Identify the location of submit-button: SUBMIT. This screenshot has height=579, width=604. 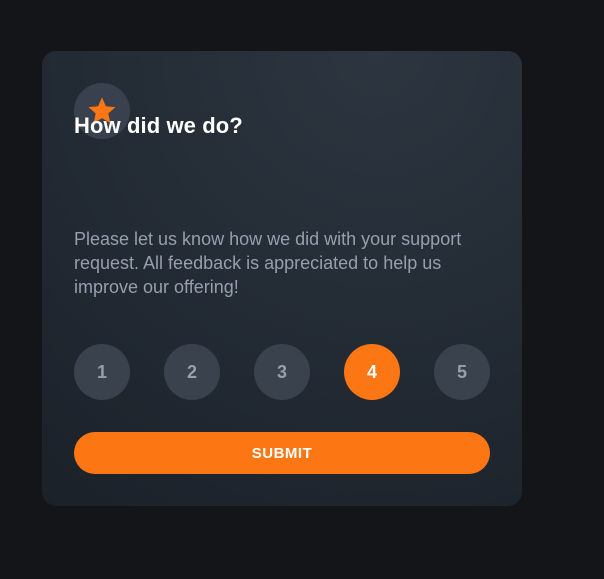
(282, 453).